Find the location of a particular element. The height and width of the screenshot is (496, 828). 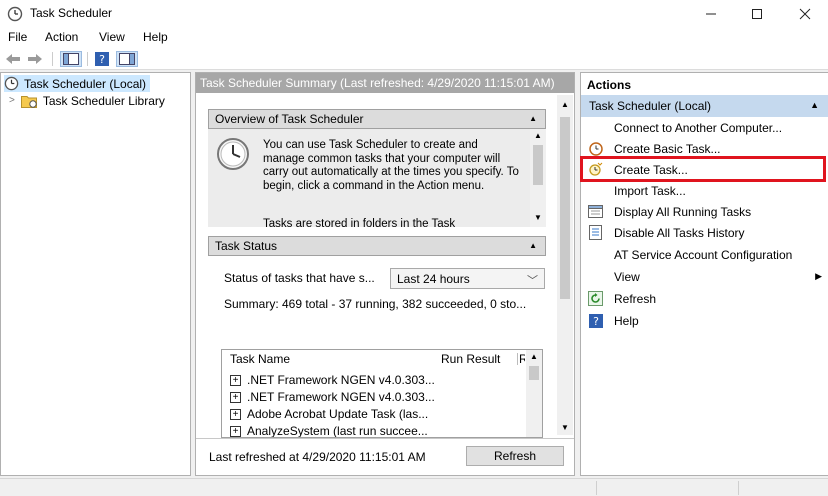

actions-section-label: Task Scheduler (Local) is located at coordinates (650, 106).